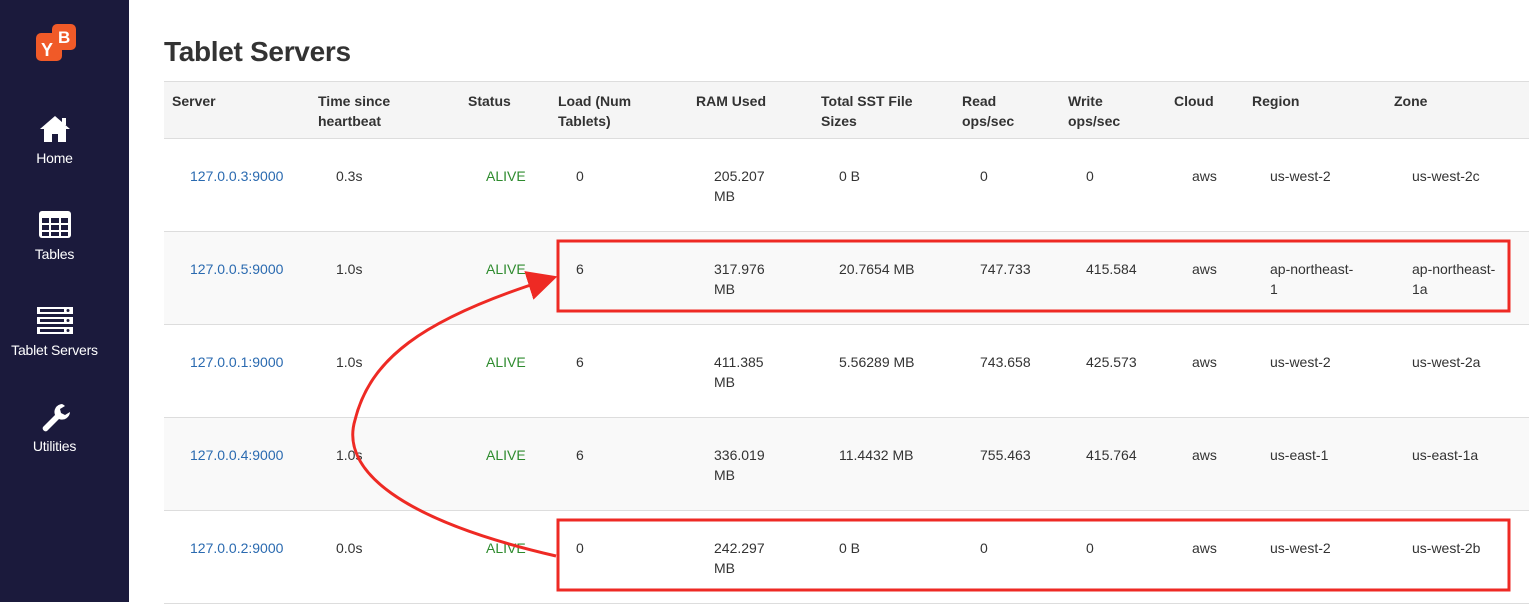 This screenshot has width=1529, height=604. I want to click on sidebar-item-utilities: Utilities, so click(54, 428).